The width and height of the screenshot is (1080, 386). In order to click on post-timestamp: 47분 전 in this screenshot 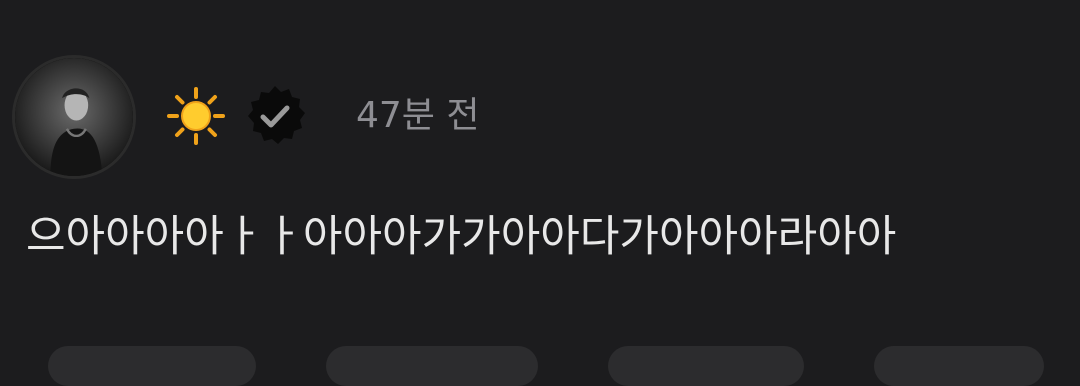, I will do `click(418, 115)`.